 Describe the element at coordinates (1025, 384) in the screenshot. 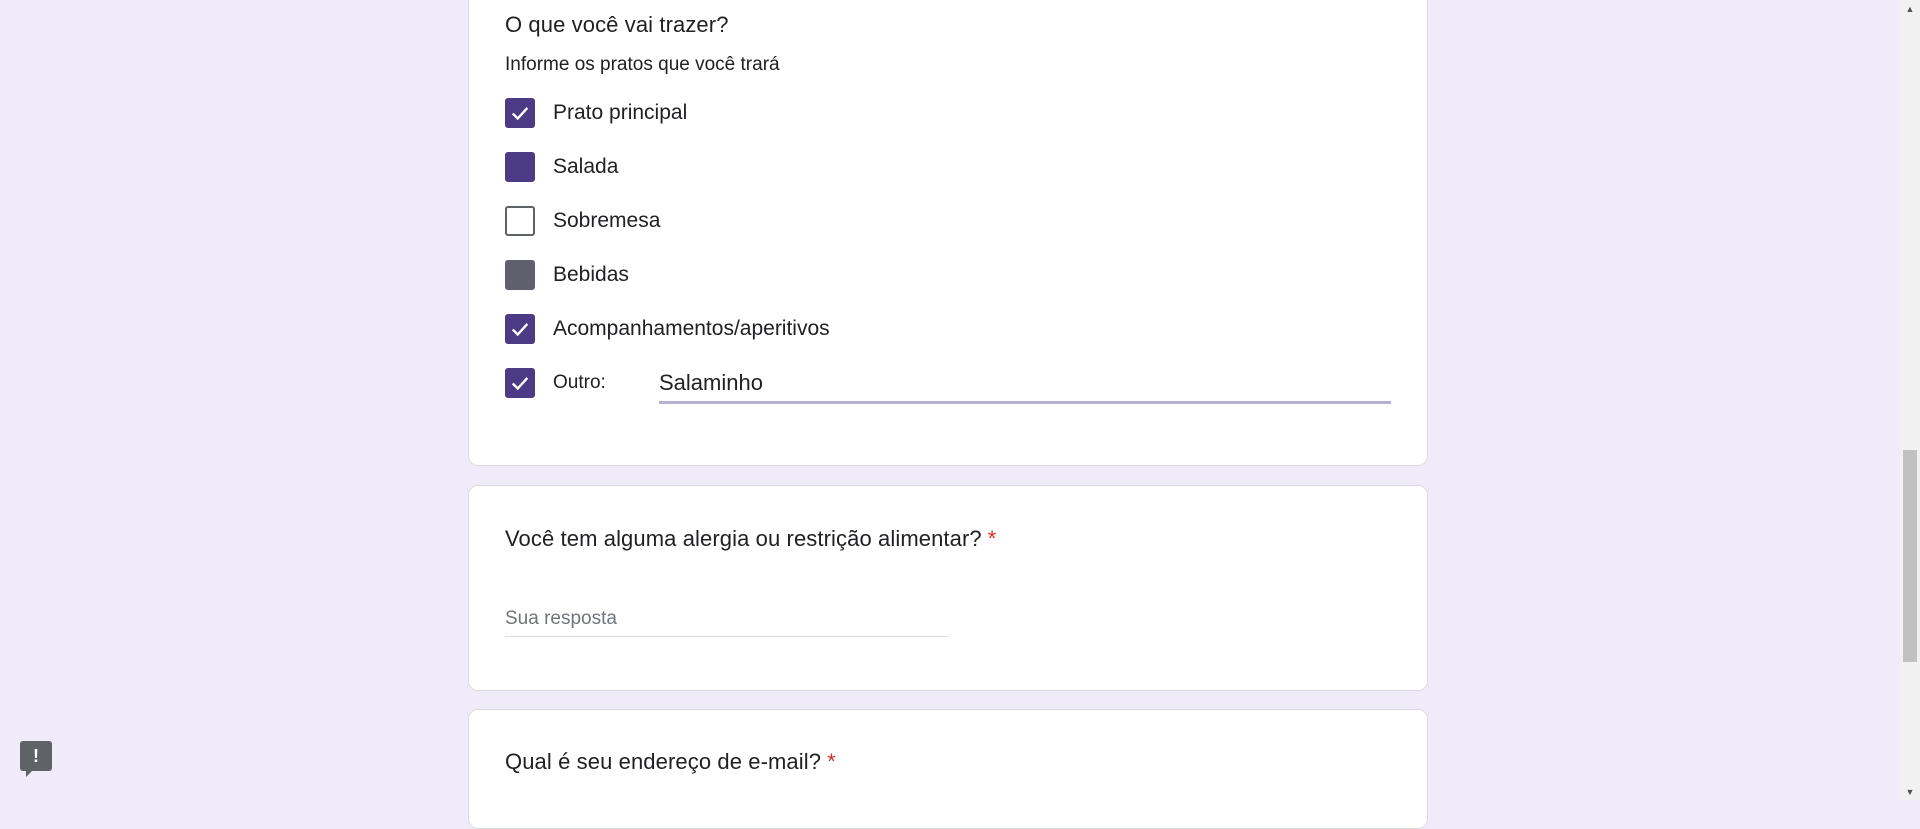

I see `other-text-input` at that location.